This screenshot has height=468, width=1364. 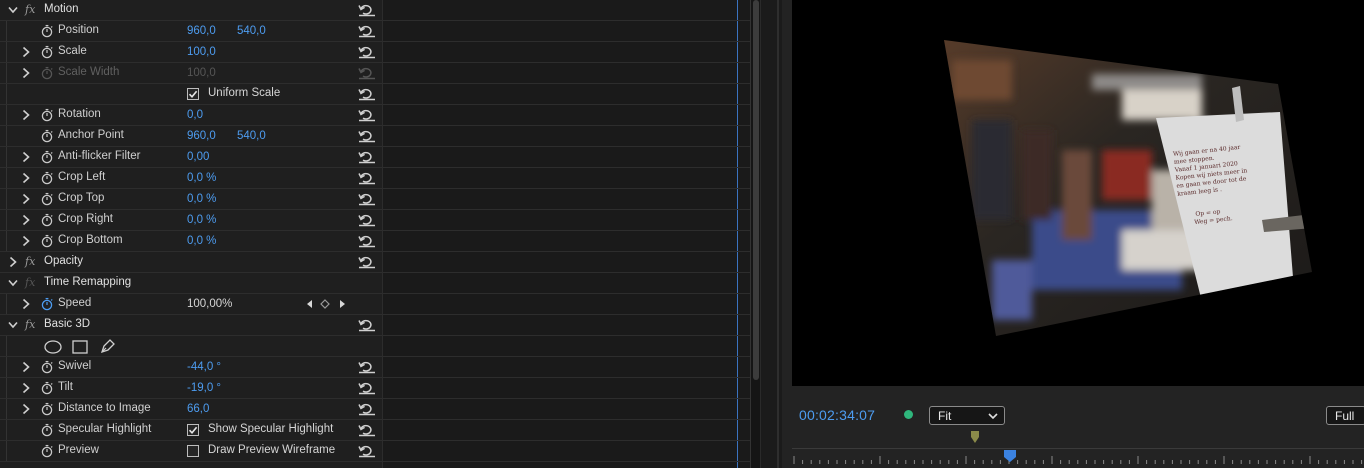 I want to click on mask-tools-row, so click(x=191, y=346).